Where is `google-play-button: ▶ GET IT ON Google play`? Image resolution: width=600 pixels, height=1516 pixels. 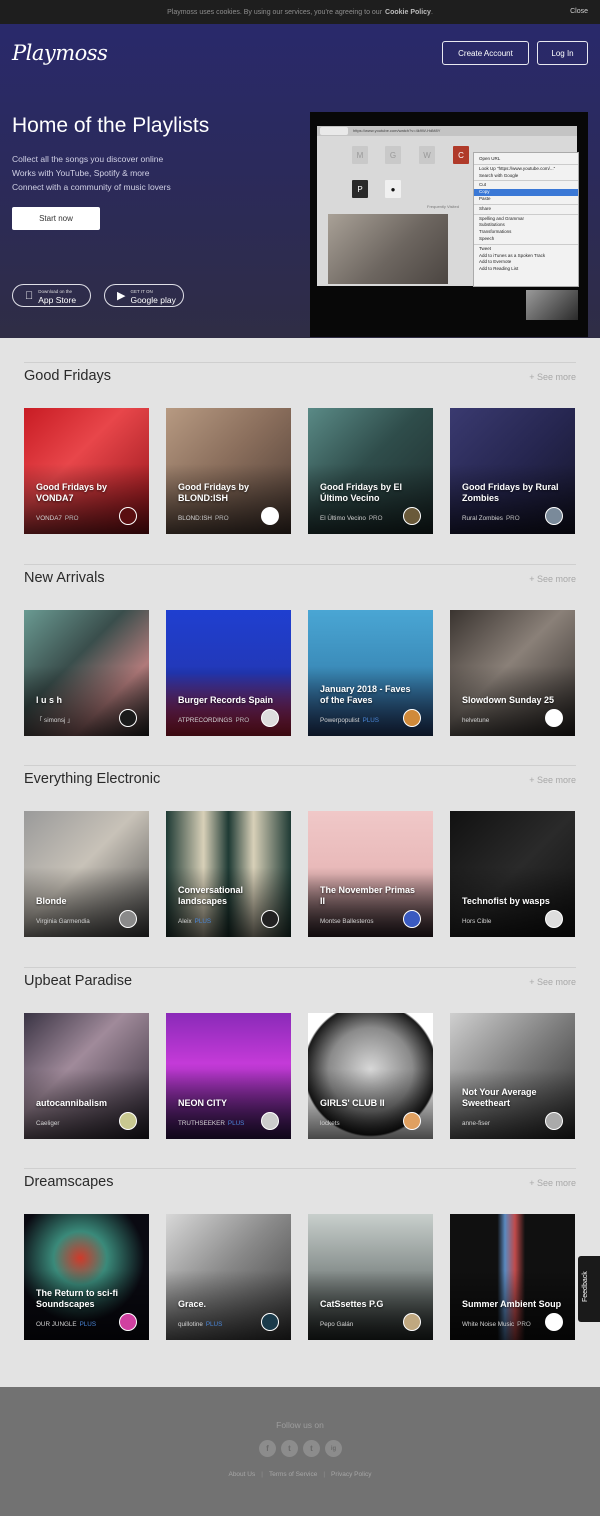 google-play-button: ▶ GET IT ON Google play is located at coordinates (144, 295).